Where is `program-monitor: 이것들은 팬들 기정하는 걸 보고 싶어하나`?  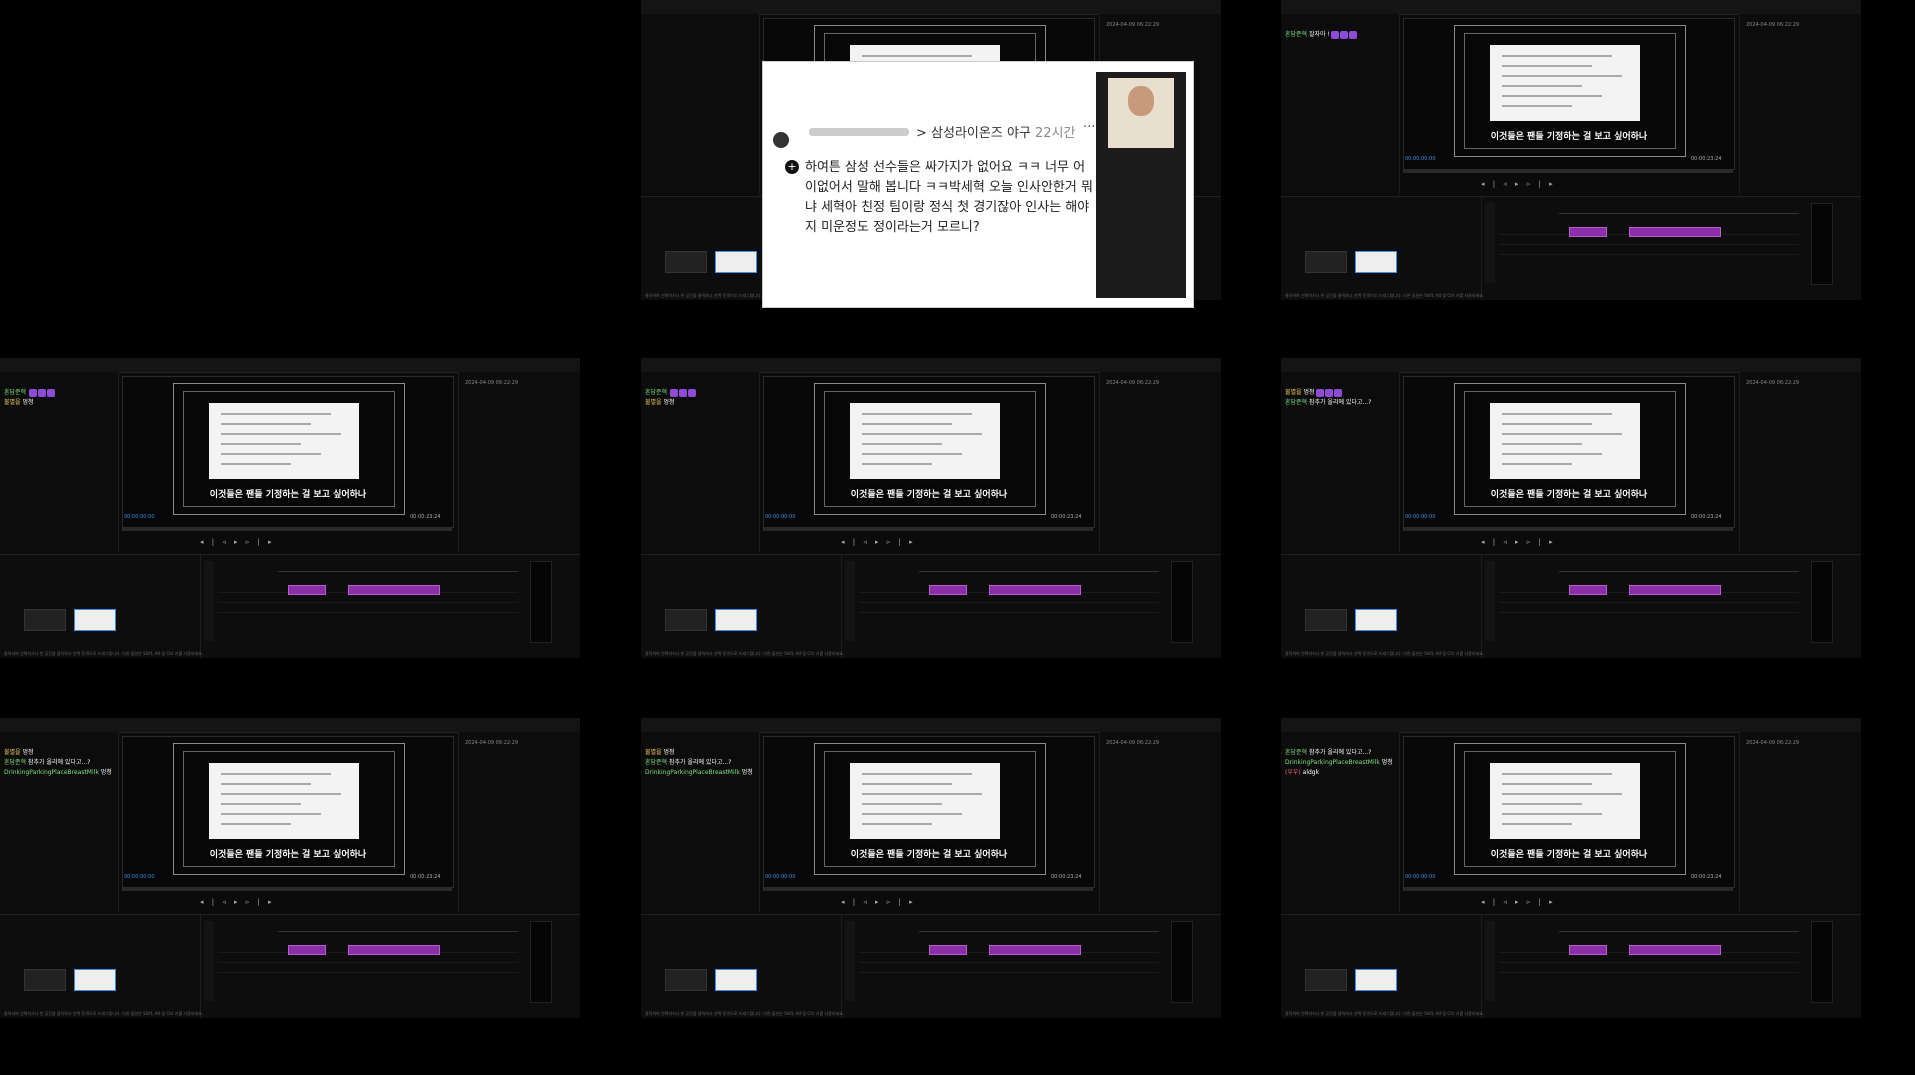 program-monitor: 이것들은 팬들 기정하는 걸 보고 싶어하나 is located at coordinates (929, 452).